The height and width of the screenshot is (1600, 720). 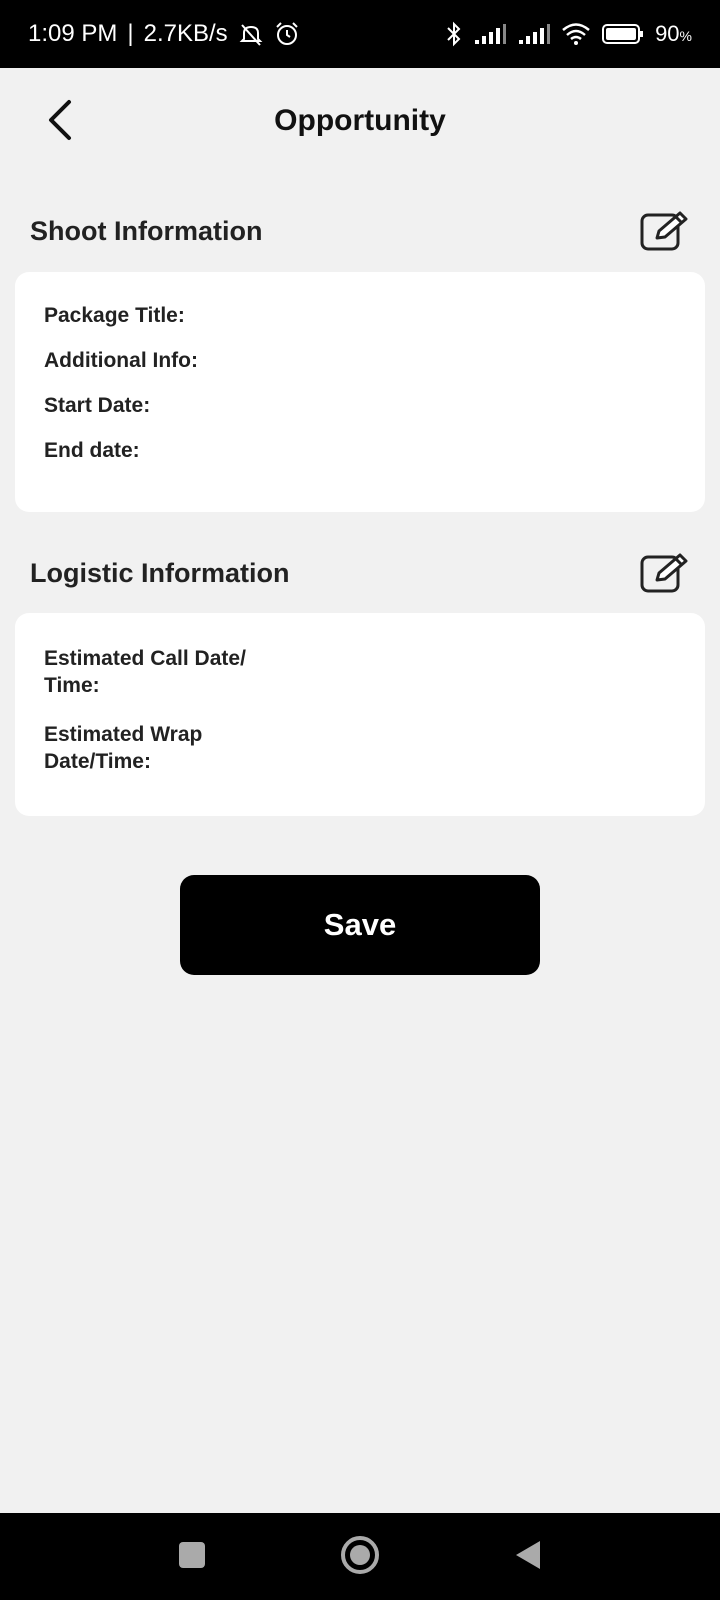 What do you see at coordinates (360, 573) in the screenshot?
I see `logistic-section-header: Logistic Information` at bounding box center [360, 573].